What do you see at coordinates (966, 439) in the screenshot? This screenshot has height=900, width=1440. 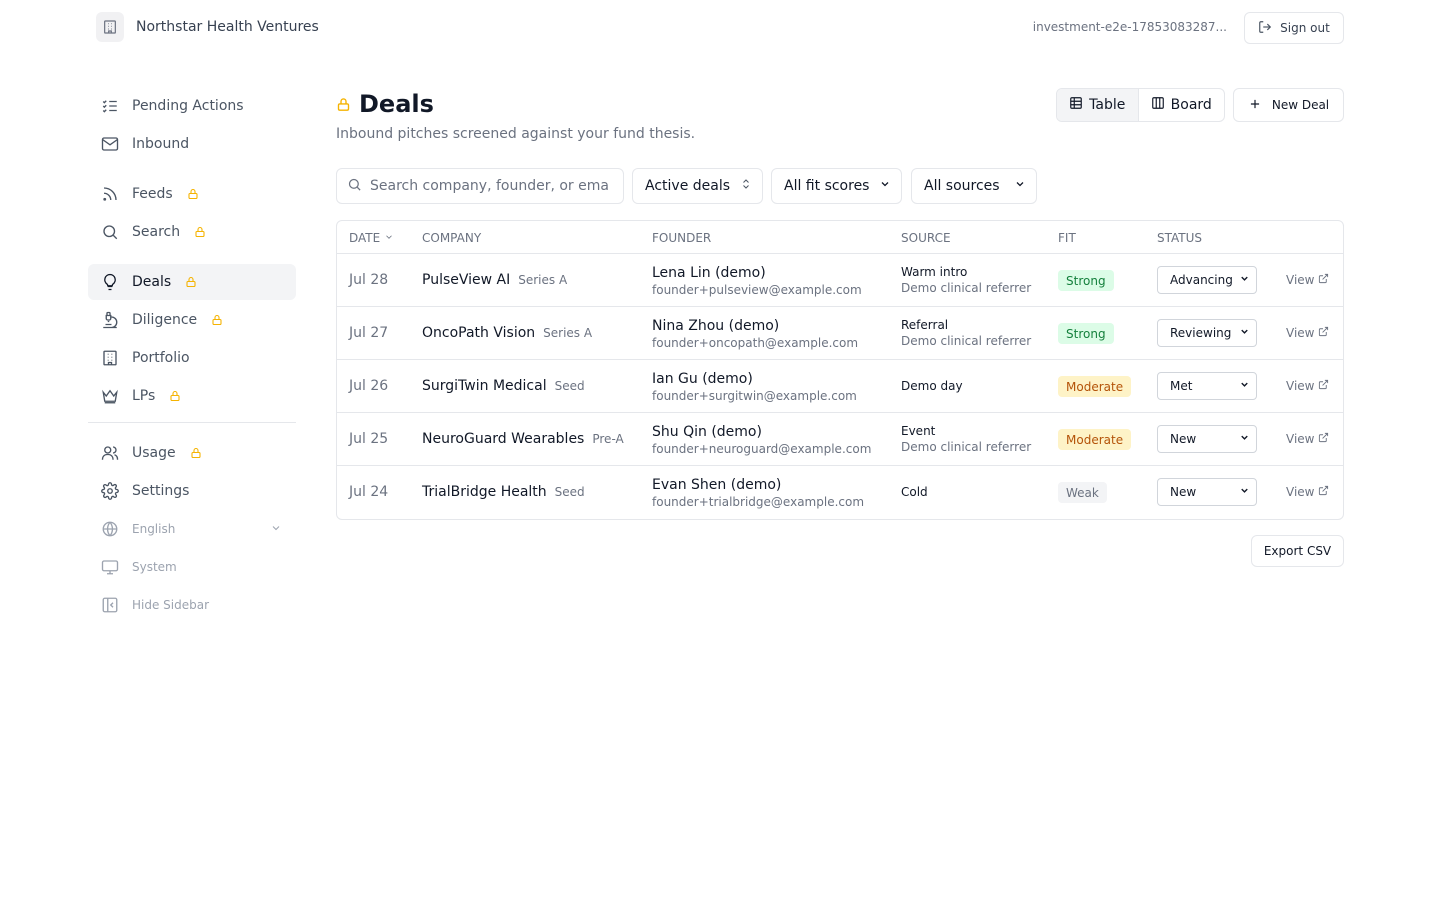 I see `source-cell: Event Demo clinical referrer` at bounding box center [966, 439].